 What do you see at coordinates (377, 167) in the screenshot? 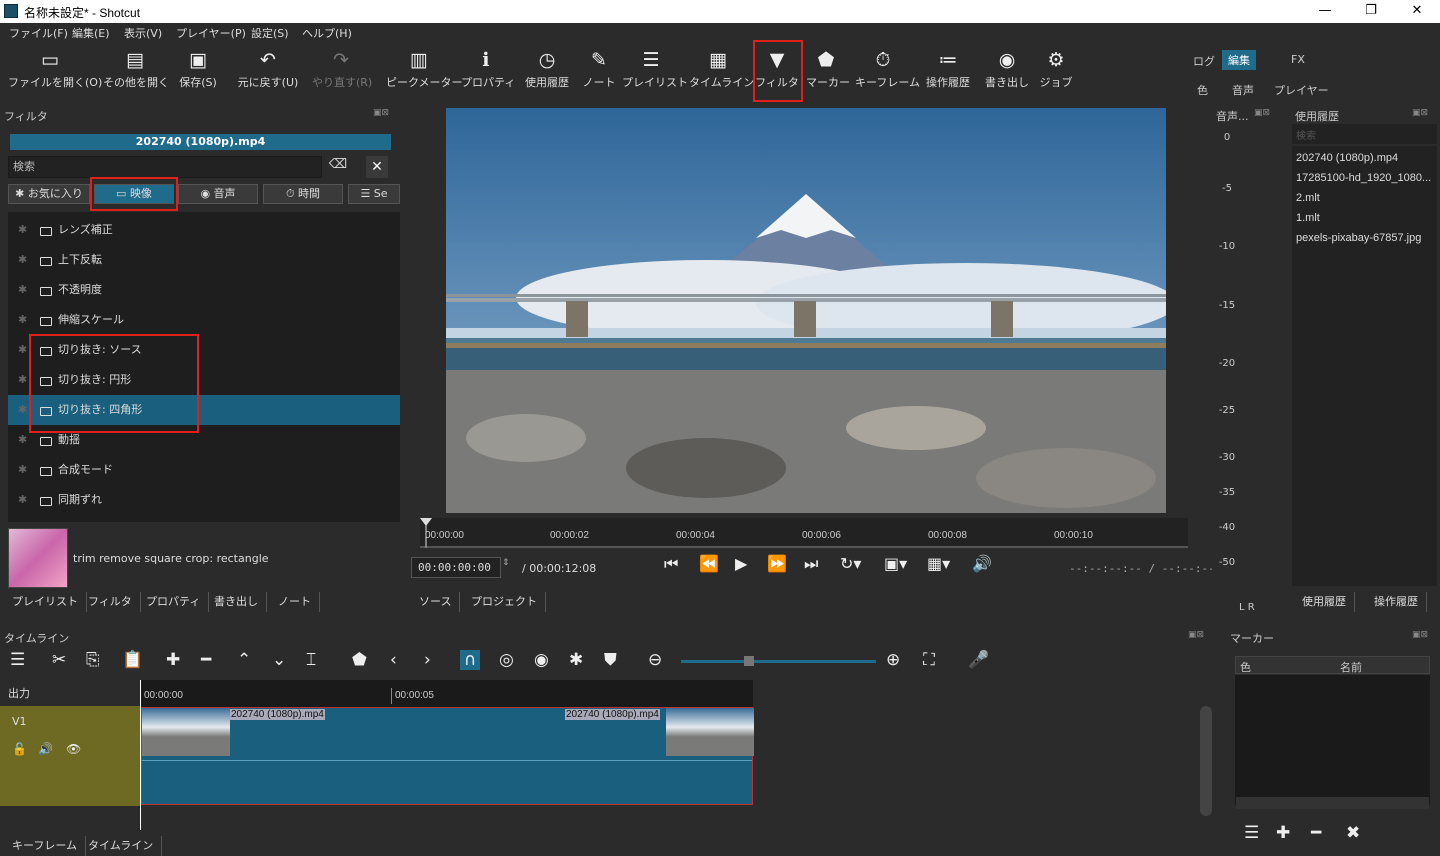
I see `close-filter-icon: ✕` at bounding box center [377, 167].